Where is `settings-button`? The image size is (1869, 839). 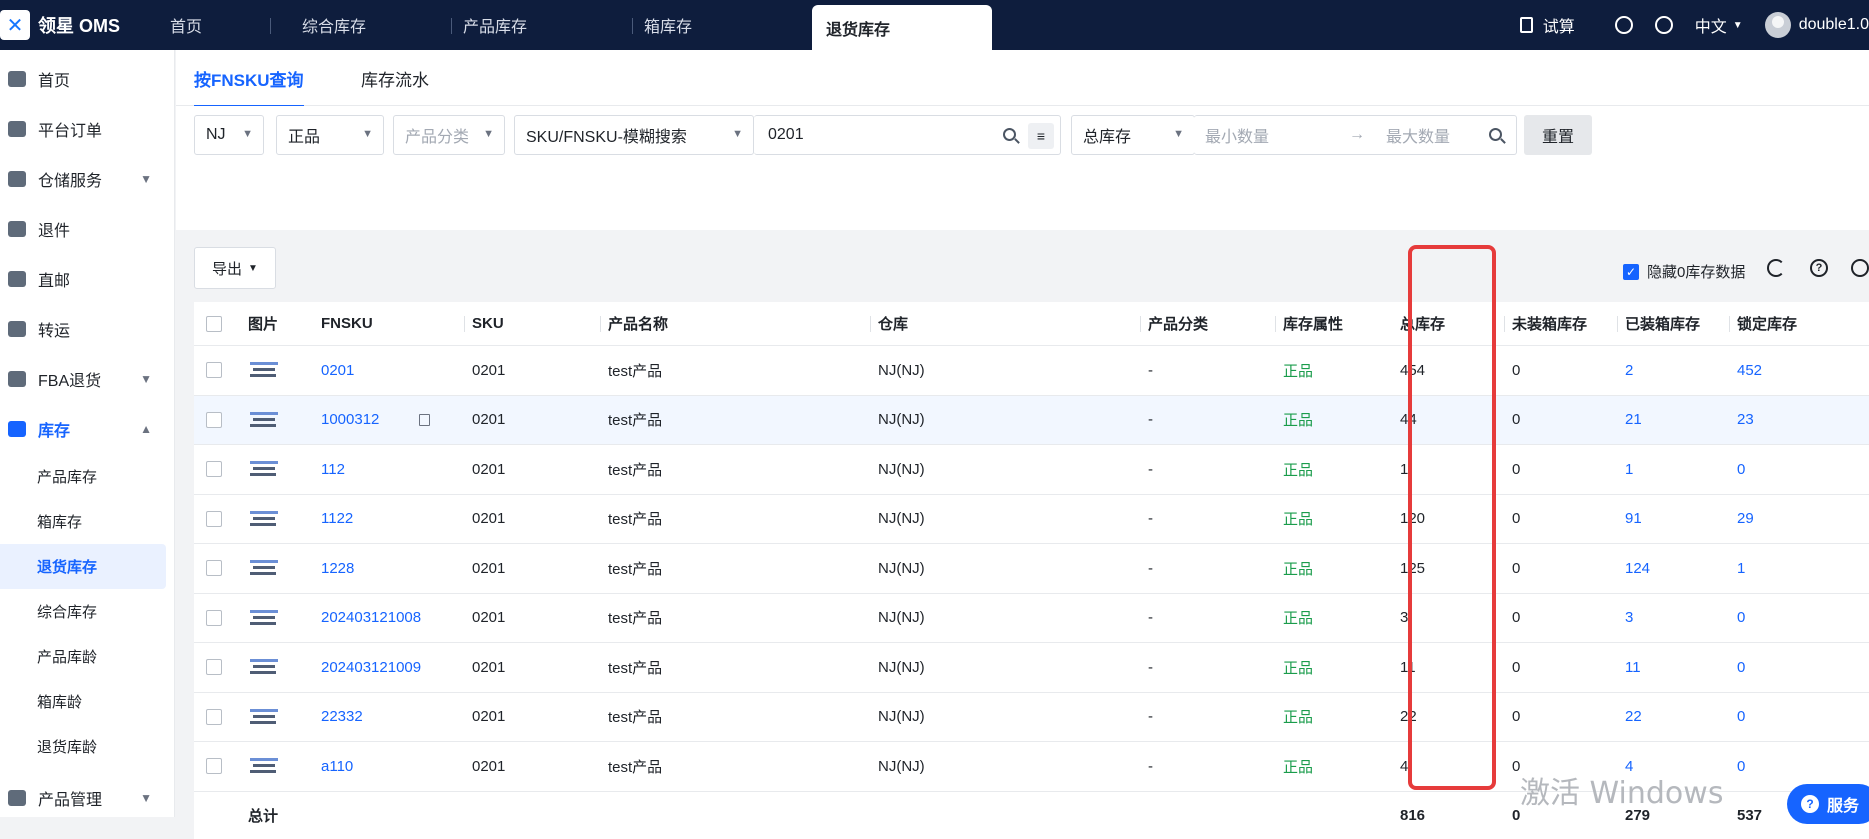
settings-button is located at coordinates (1663, 25).